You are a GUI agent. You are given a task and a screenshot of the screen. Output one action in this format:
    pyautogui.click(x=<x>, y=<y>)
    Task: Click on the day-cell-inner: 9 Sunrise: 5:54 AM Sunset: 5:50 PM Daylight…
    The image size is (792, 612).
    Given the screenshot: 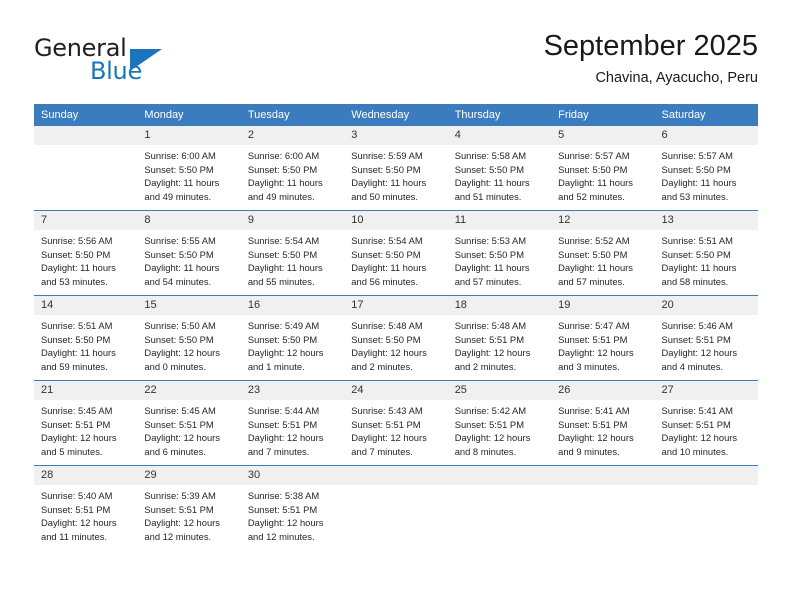 What is the action you would take?
    pyautogui.click(x=292, y=253)
    